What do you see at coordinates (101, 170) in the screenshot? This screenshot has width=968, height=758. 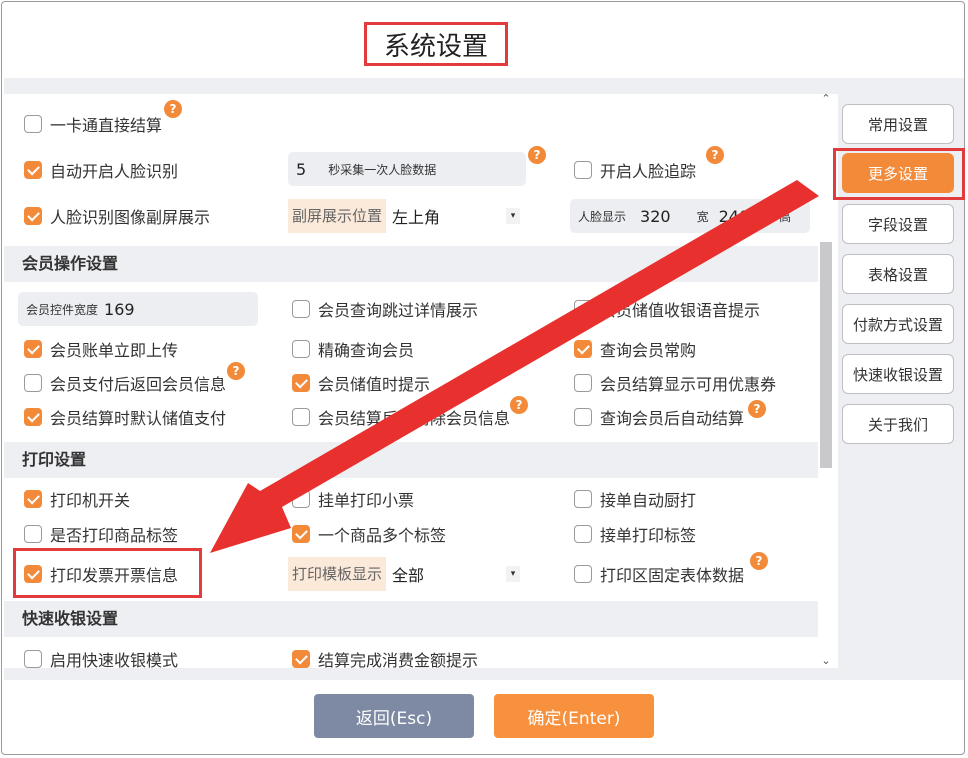 I see `option-auto-face-recognition: 自动开启人脸识别` at bounding box center [101, 170].